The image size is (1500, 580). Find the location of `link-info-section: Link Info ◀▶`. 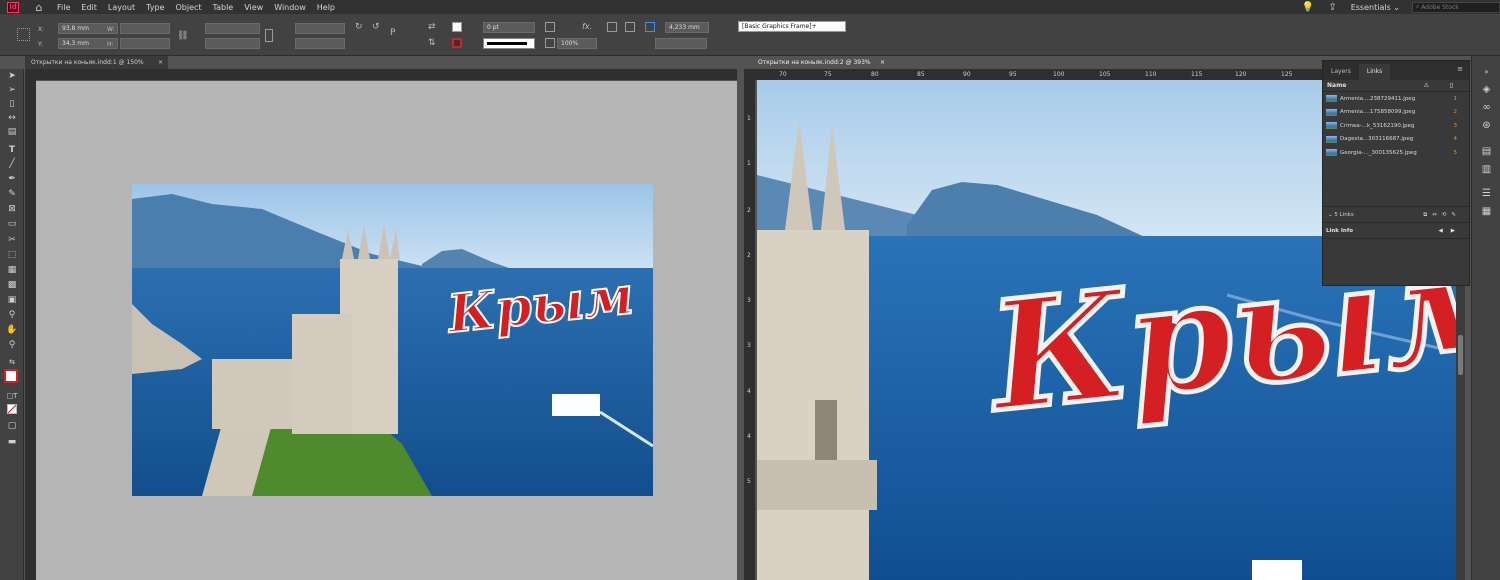

link-info-section: Link Info ◀▶ is located at coordinates (1396, 230).